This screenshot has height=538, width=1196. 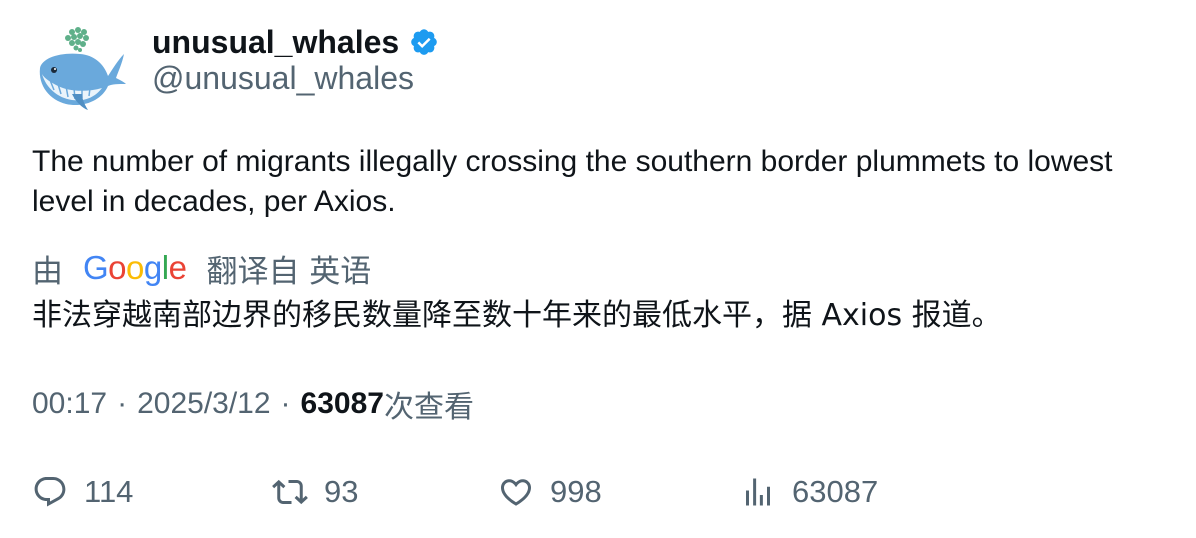 I want to click on avatar, so click(x=80, y=72).